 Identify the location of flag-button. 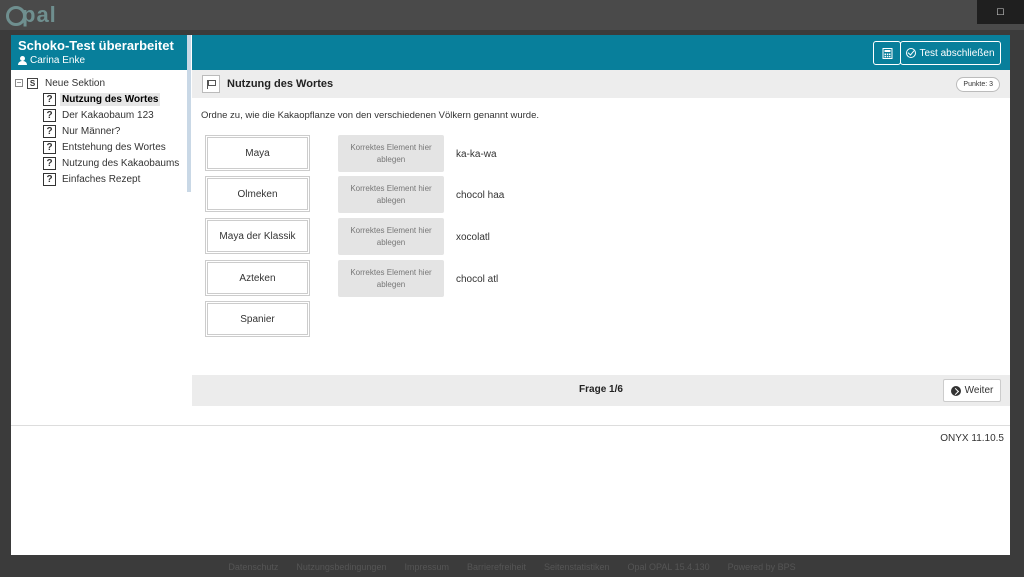
(211, 84).